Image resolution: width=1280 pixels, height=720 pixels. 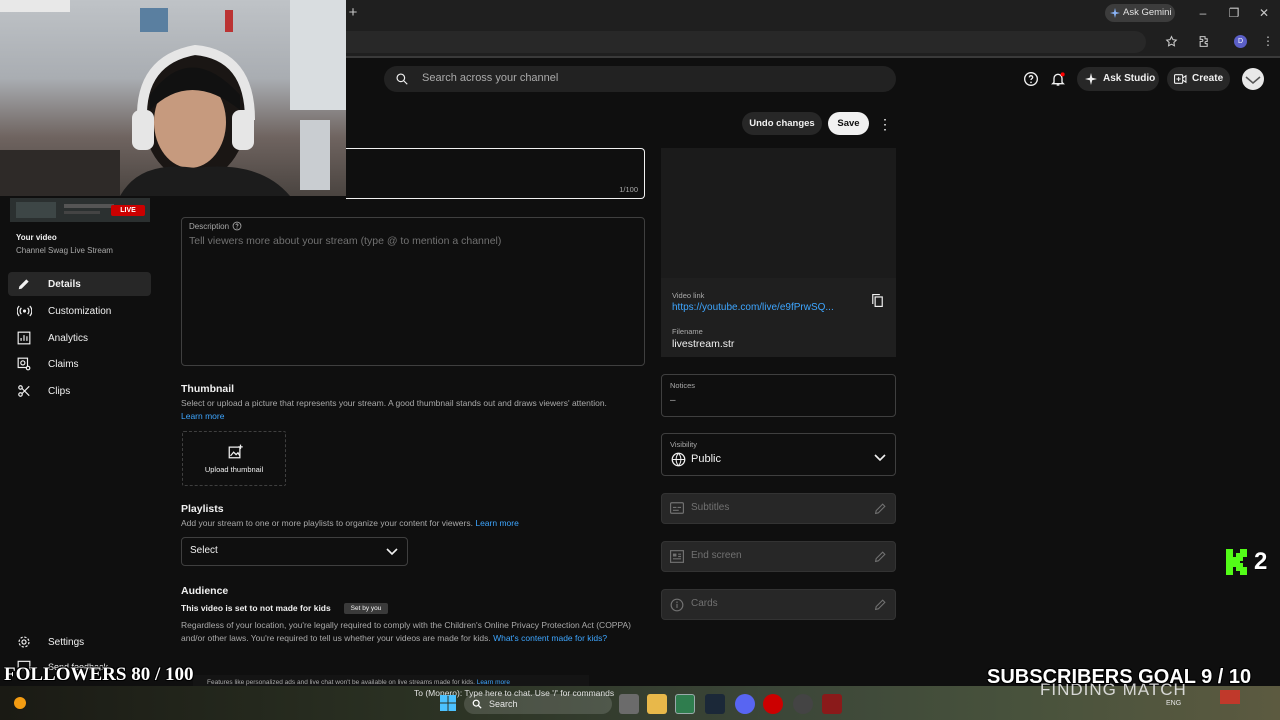 What do you see at coordinates (59, 391) in the screenshot?
I see `sidebar-item-label: Clips` at bounding box center [59, 391].